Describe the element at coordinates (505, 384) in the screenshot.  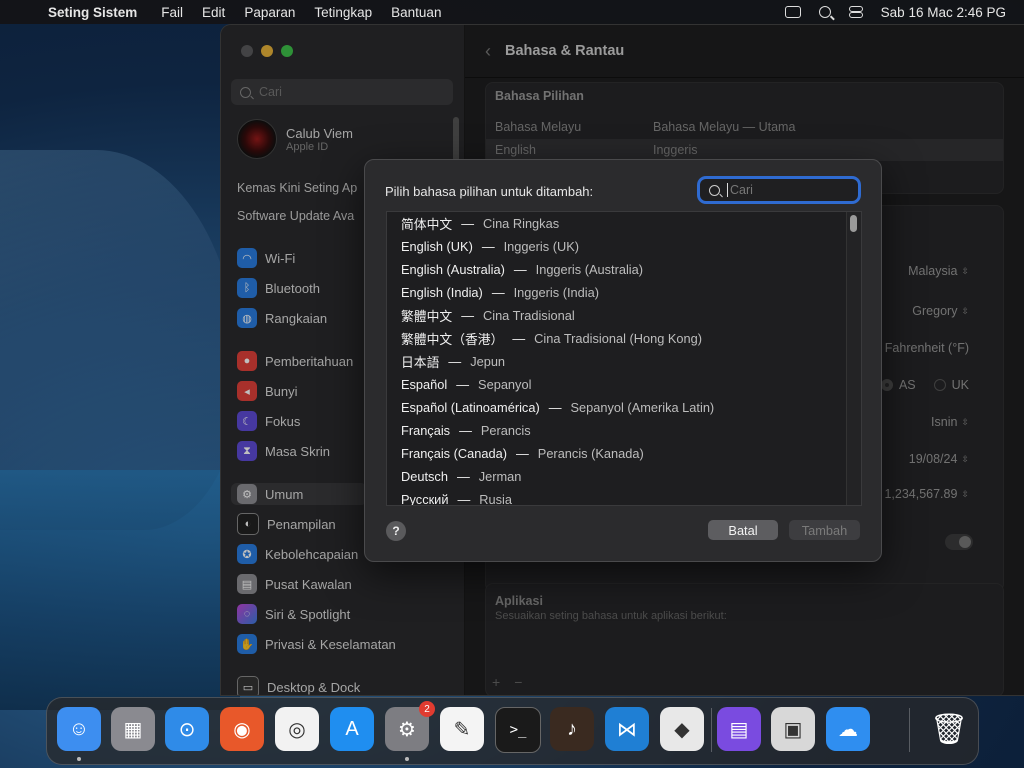
I see `language-translated-name: Sepanyol` at that location.